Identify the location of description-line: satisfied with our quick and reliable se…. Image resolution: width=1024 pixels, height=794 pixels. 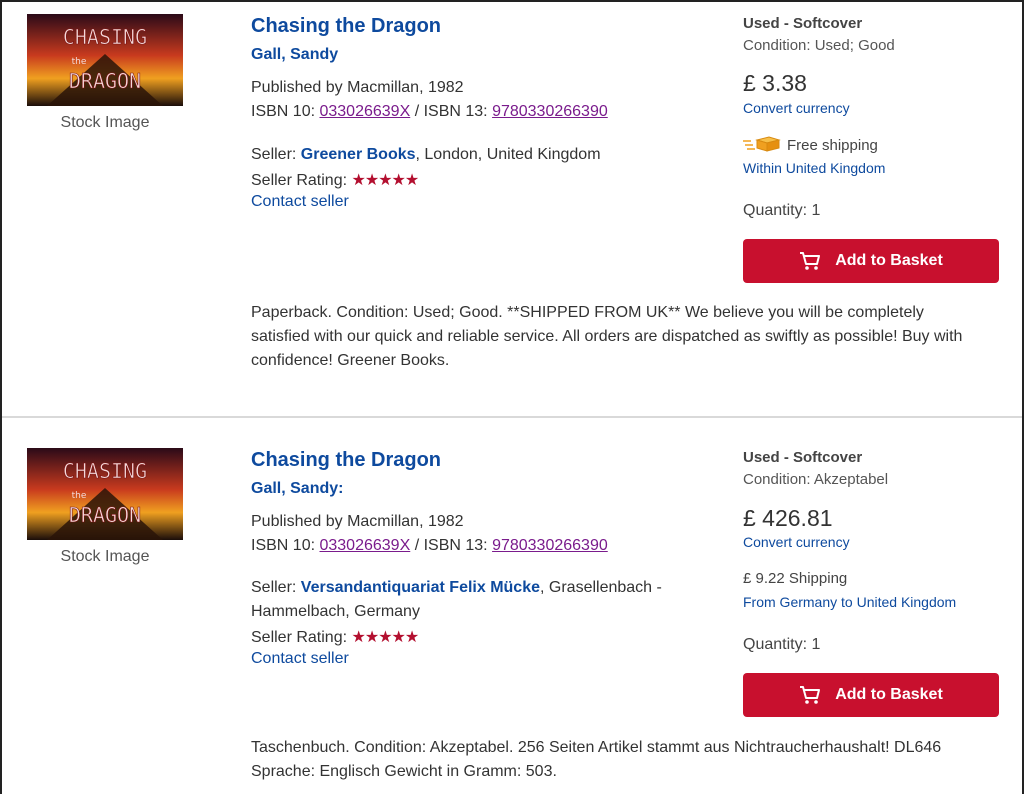
(607, 336).